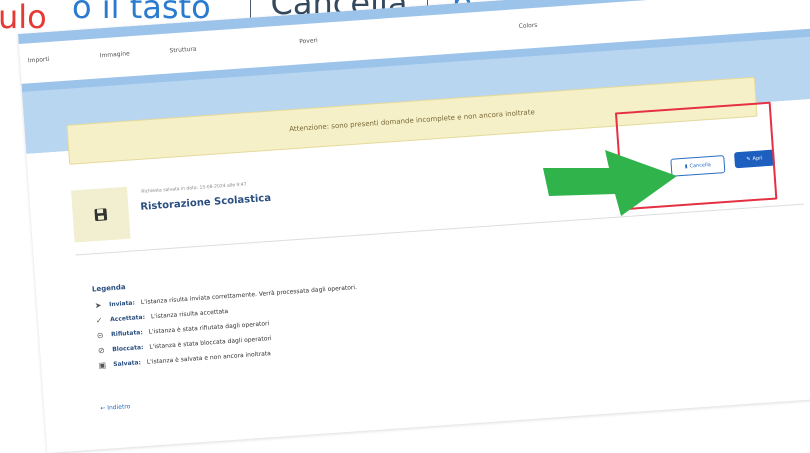 The height and width of the screenshot is (453, 810). What do you see at coordinates (127, 334) in the screenshot?
I see `legend-key: Rifiutata:` at bounding box center [127, 334].